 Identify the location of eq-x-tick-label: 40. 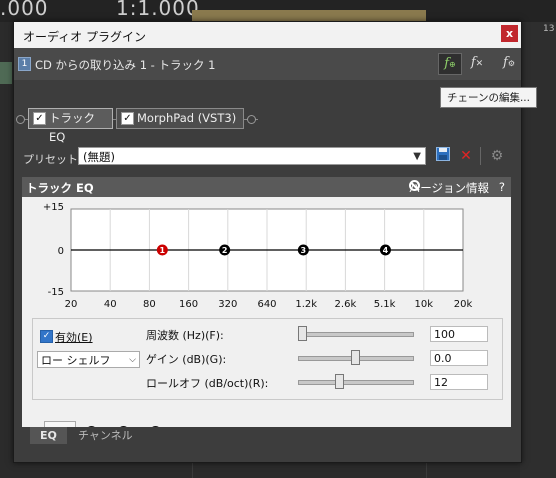
(110, 304).